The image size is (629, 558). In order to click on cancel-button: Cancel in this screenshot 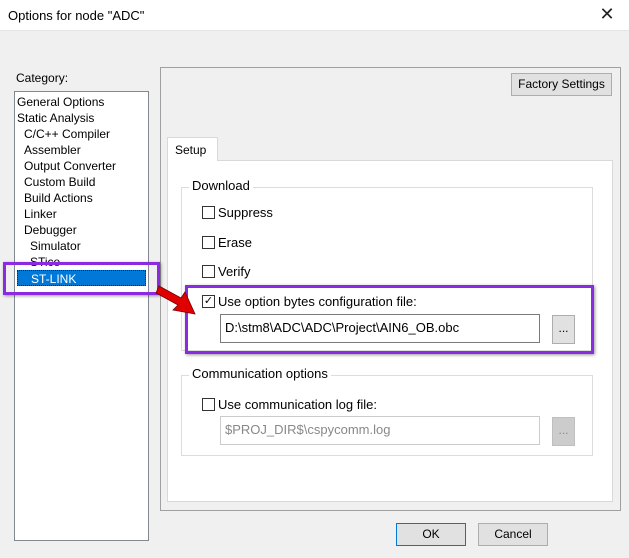, I will do `click(513, 534)`.